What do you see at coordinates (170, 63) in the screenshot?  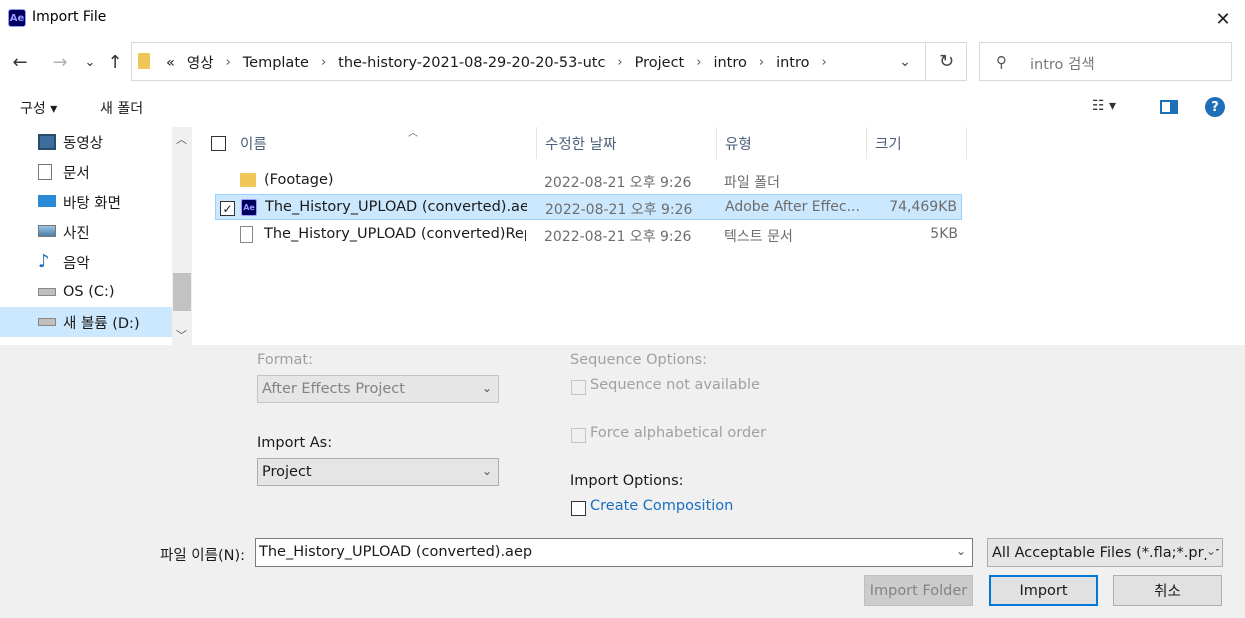 I see `breadcrumb-overflow: «` at bounding box center [170, 63].